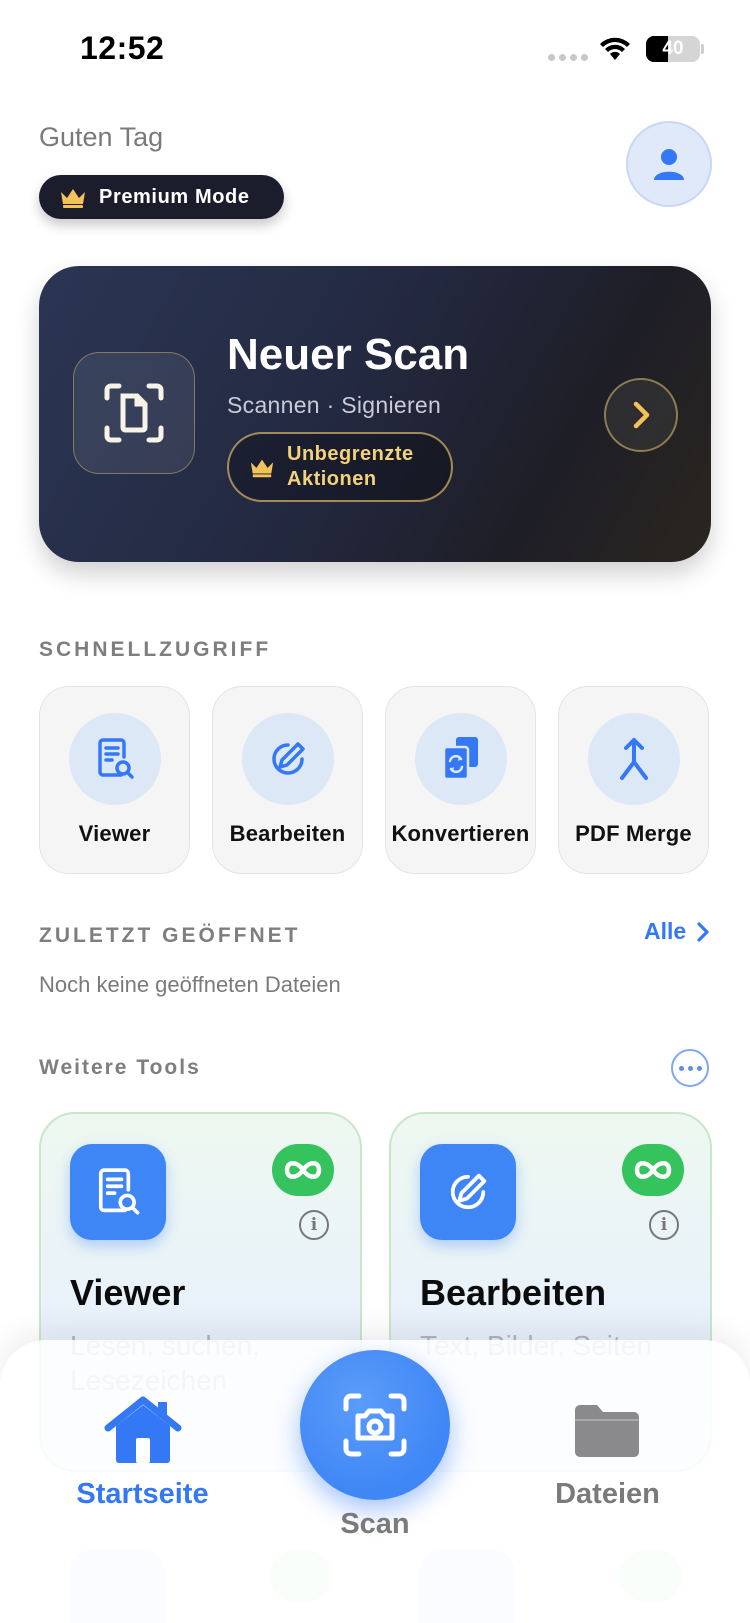 The height and width of the screenshot is (1623, 750). Describe the element at coordinates (348, 354) in the screenshot. I see `new-scan-title: Neuer Scan` at that location.